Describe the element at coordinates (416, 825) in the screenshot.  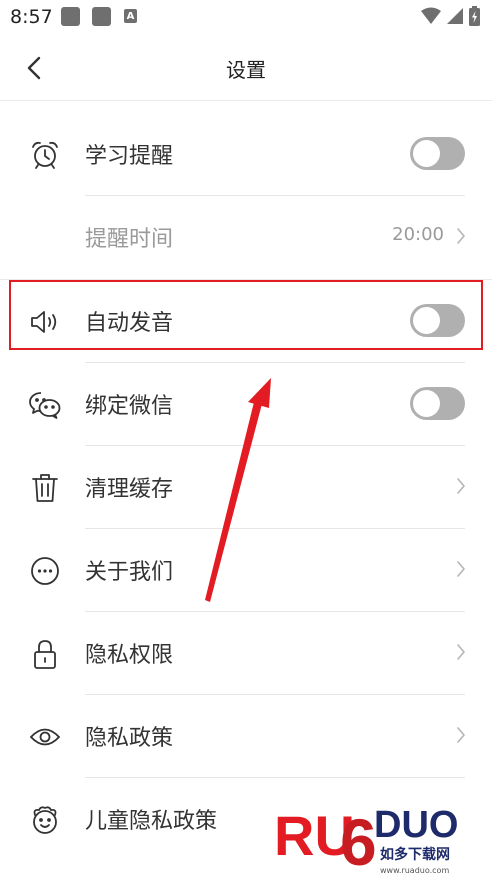
I see `svg-text: DUO` at that location.